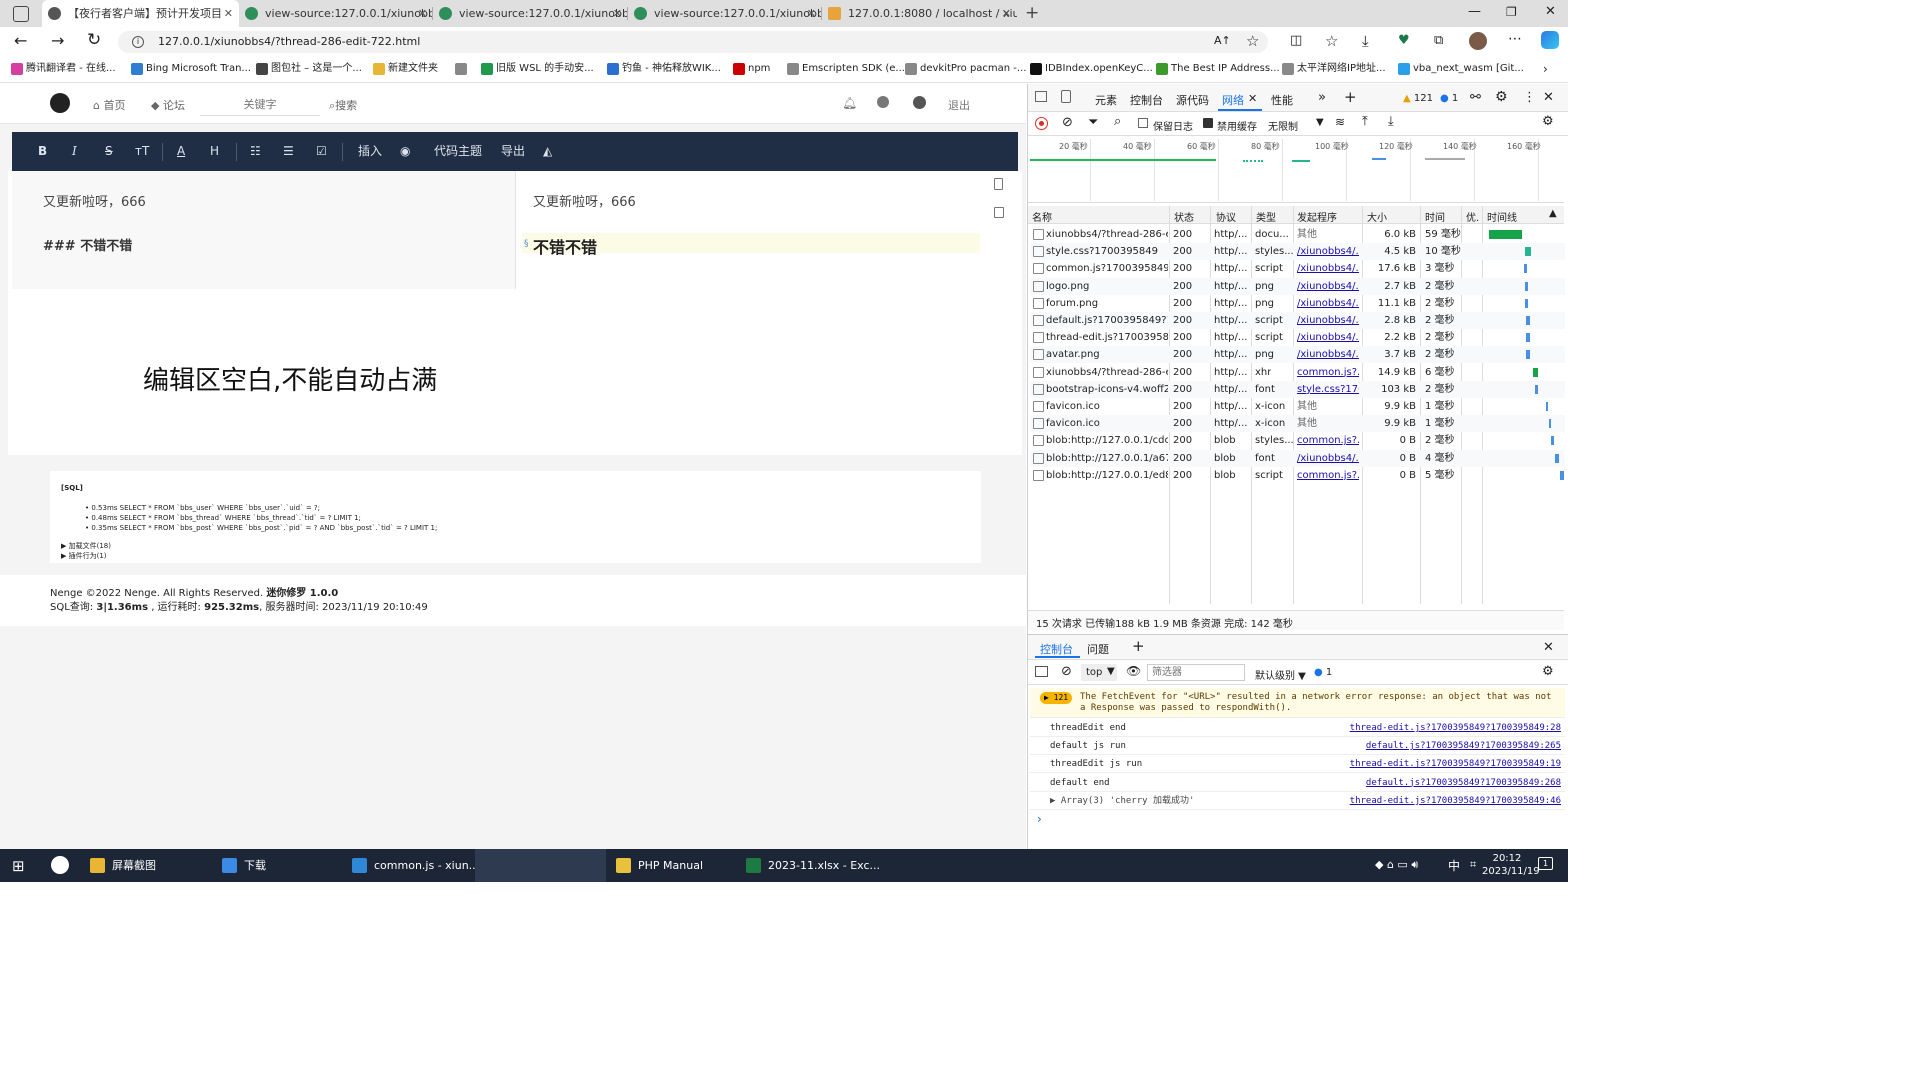  Describe the element at coordinates (1463, 746) in the screenshot. I see `console-source-link: default.js?1700395849?1700395849:265` at that location.